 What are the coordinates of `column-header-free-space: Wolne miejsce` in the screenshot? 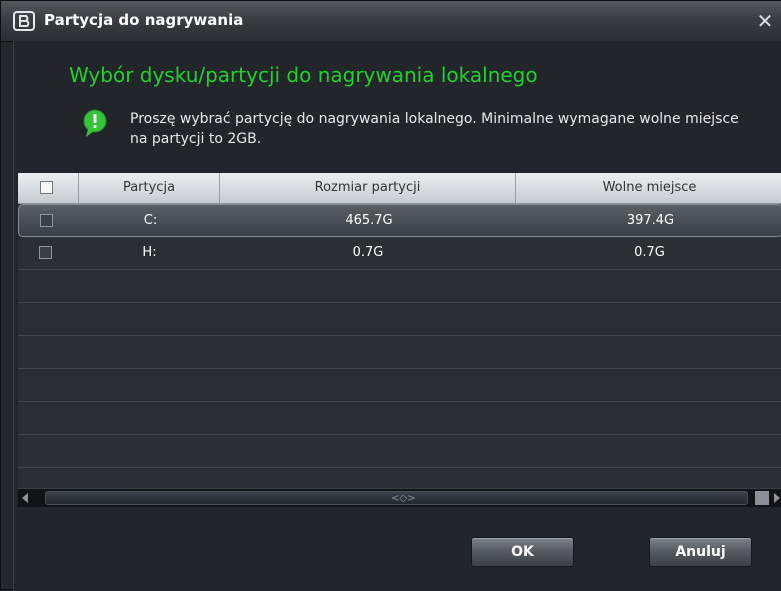 It's located at (648, 188).